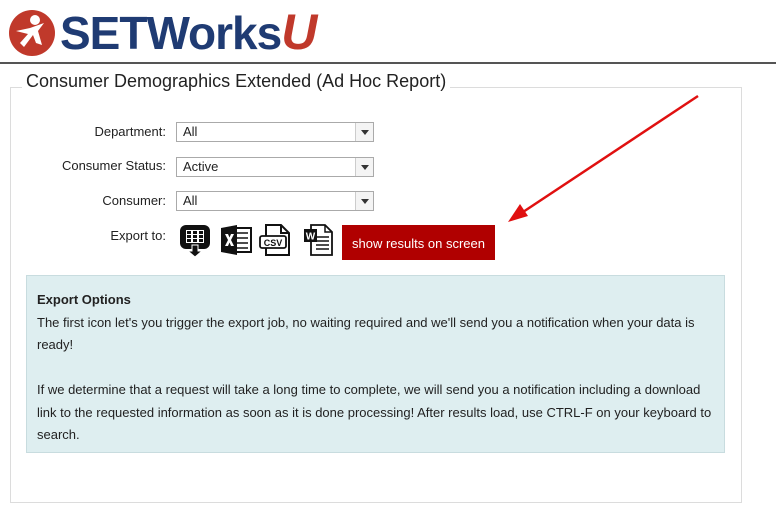 The width and height of the screenshot is (776, 517). What do you see at coordinates (603, 158) in the screenshot?
I see `annotation-arrow-icon` at bounding box center [603, 158].